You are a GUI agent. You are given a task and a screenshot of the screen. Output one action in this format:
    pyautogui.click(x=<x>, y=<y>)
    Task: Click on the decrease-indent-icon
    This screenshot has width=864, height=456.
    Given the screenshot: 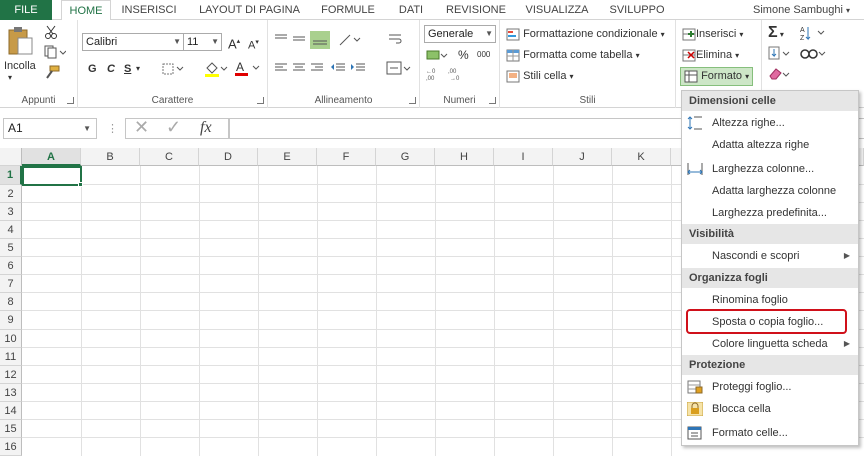 What is the action you would take?
    pyautogui.click(x=338, y=70)
    